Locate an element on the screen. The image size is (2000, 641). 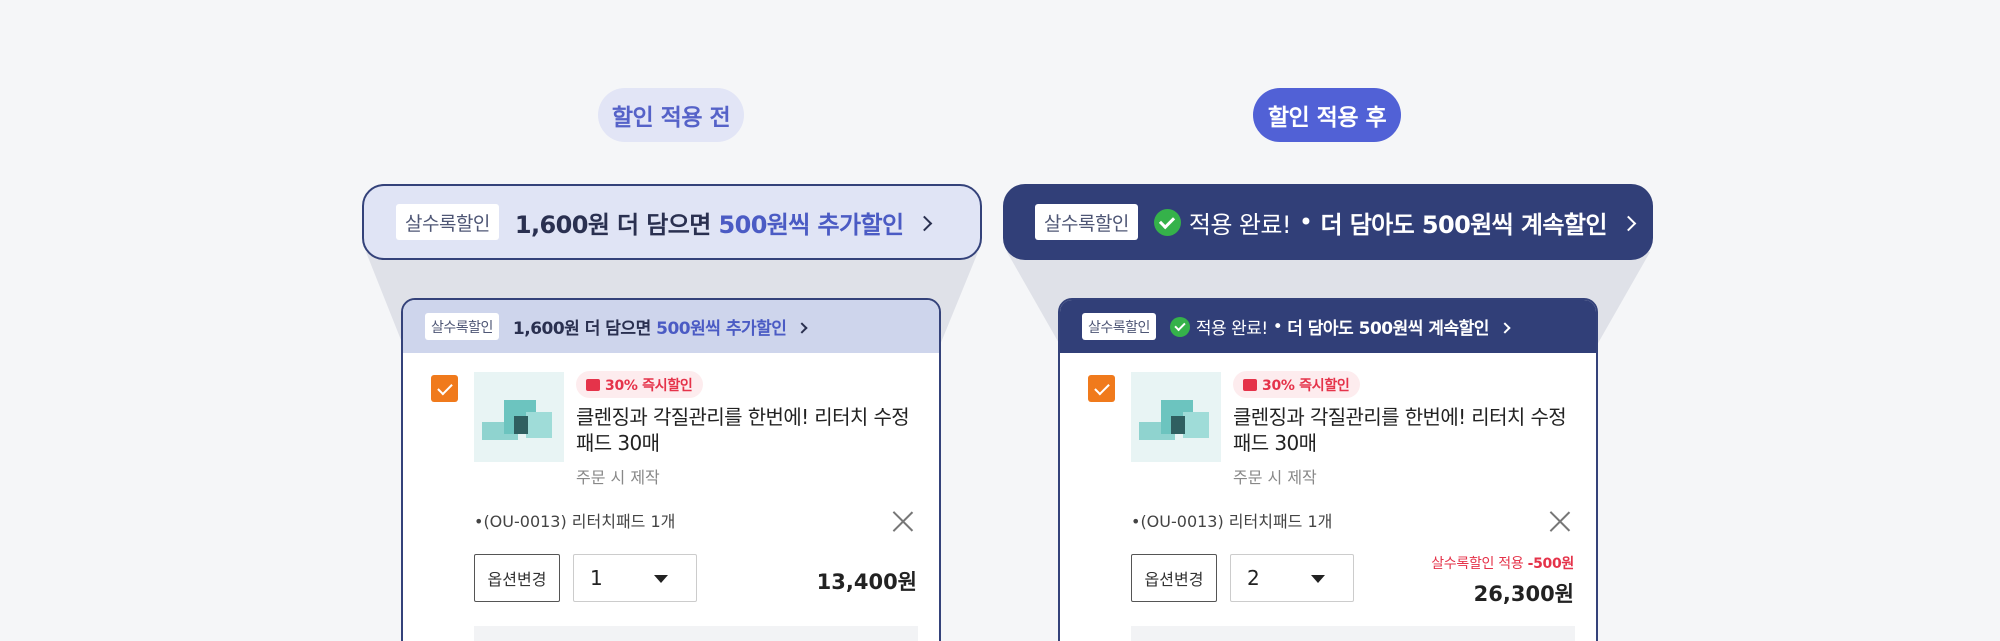
discount-banner-before: 살수록할인 1,600원 더 담으면 500원씩 추가할인 is located at coordinates (672, 222).